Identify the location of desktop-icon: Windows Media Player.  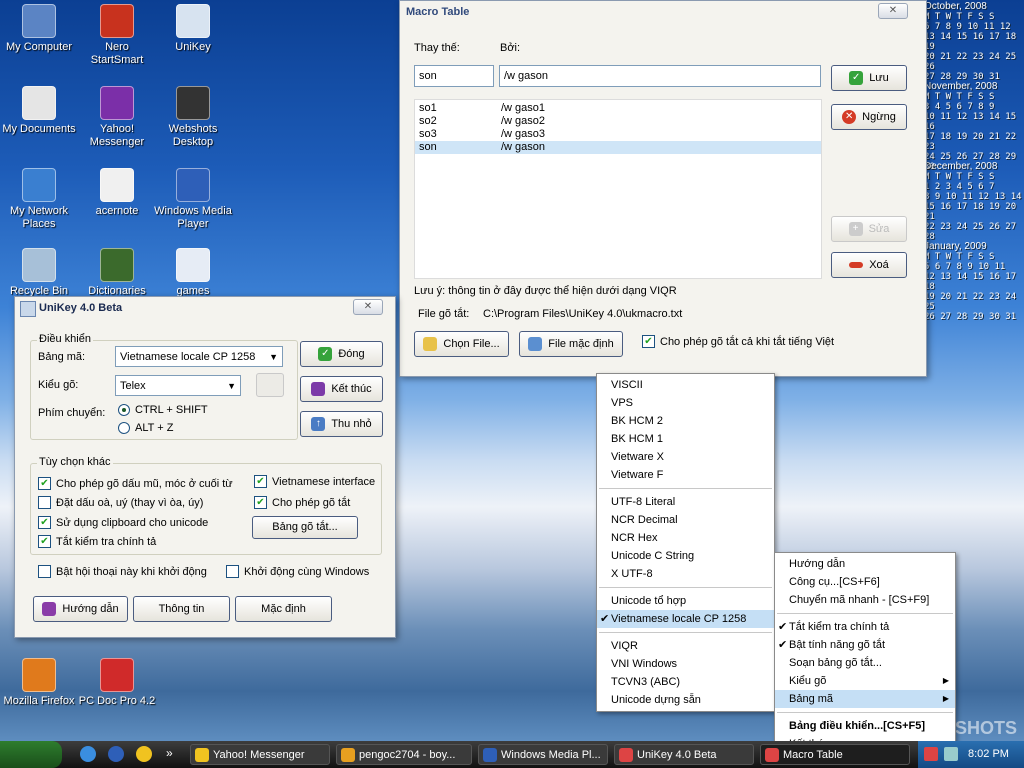
(193, 199).